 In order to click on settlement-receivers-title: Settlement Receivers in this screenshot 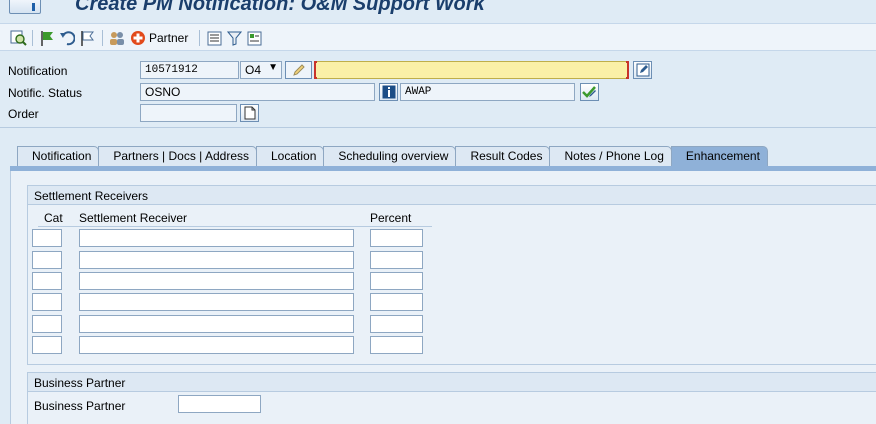, I will do `click(452, 195)`.